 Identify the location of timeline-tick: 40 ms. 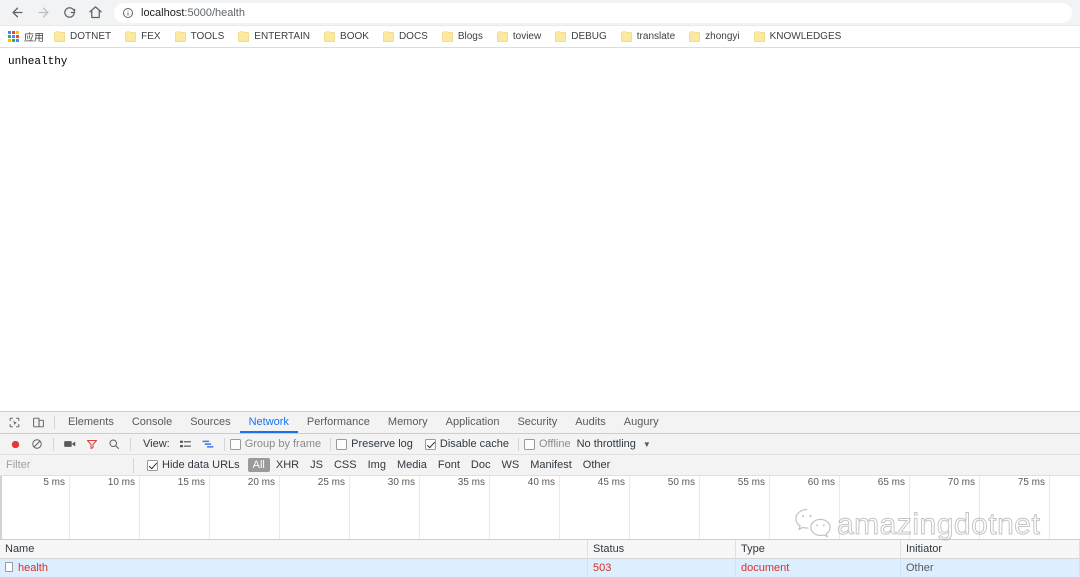
(525, 507).